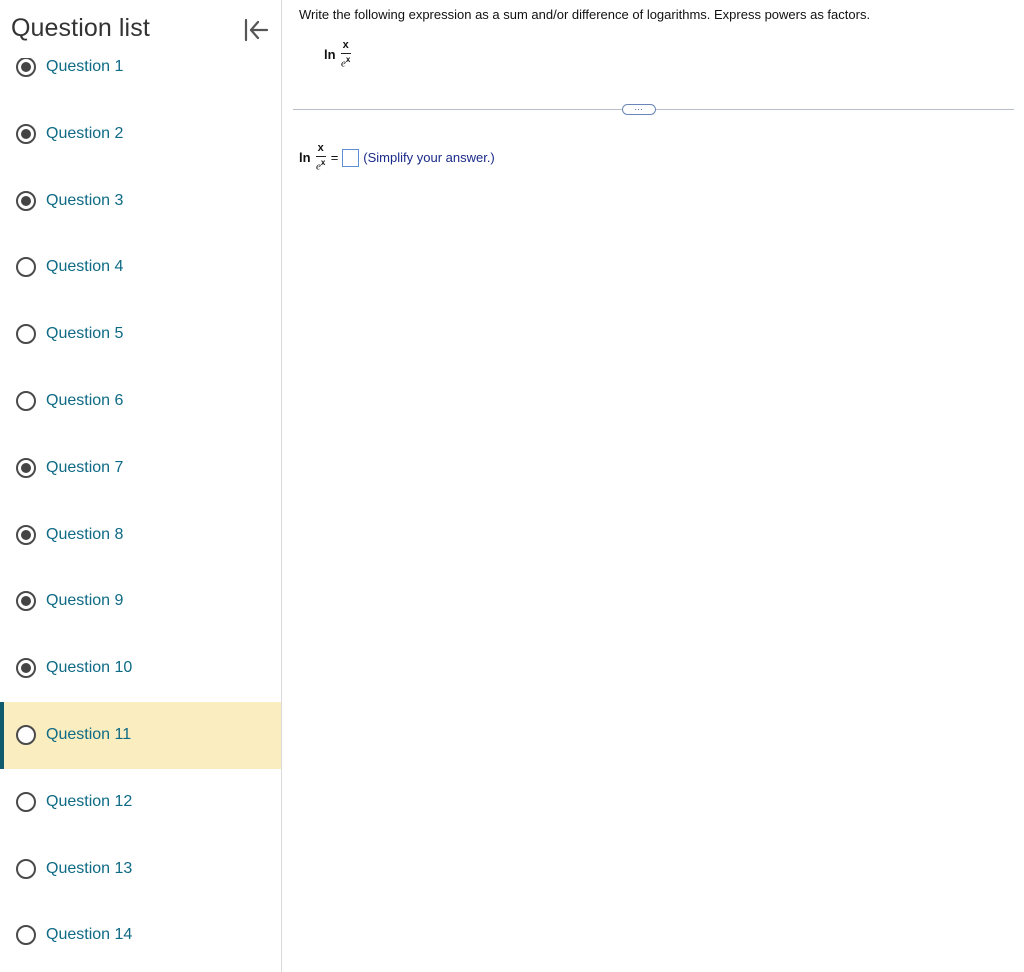 The height and width of the screenshot is (972, 1024). Describe the element at coordinates (89, 668) in the screenshot. I see `question-label: Question 10` at that location.